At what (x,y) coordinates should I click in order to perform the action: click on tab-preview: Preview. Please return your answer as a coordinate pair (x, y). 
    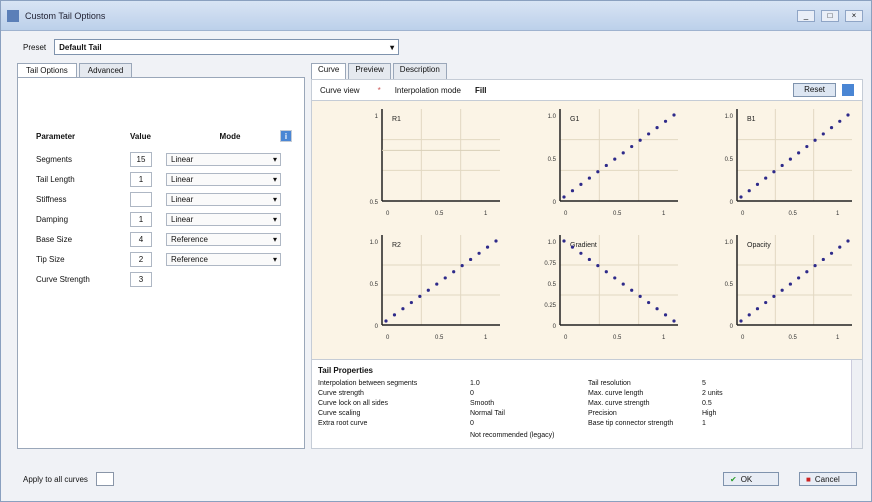
    Looking at the image, I should click on (369, 71).